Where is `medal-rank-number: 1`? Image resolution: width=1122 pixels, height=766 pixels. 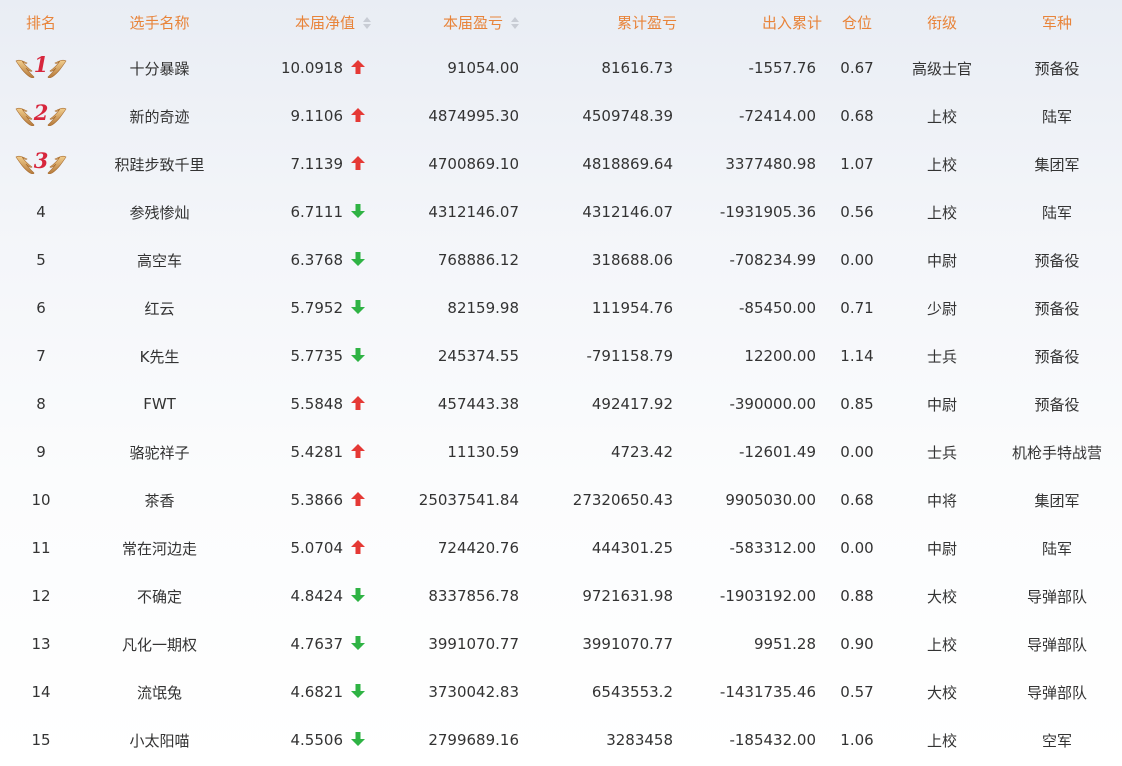
medal-rank-number: 1 is located at coordinates (41, 64).